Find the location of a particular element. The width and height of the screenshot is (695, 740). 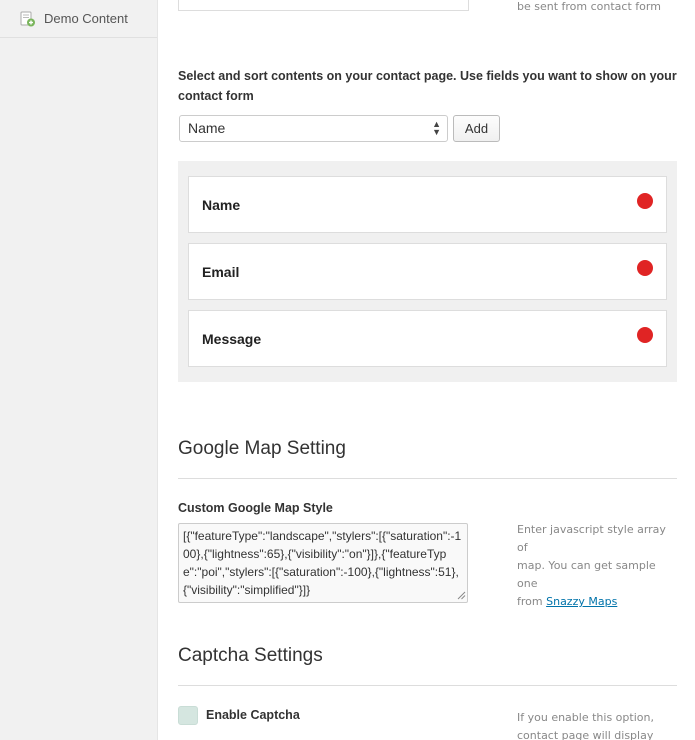

field-select-value: Name is located at coordinates (207, 128).